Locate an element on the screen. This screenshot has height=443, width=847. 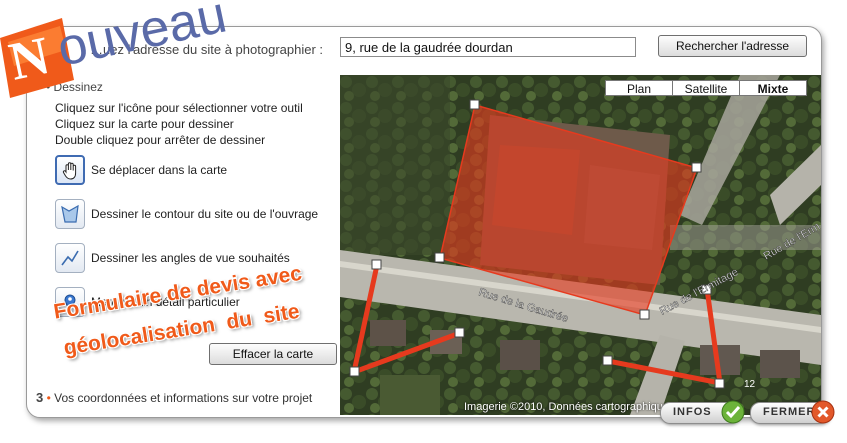
nouveau-logo: N ouveau is located at coordinates (115, 49).